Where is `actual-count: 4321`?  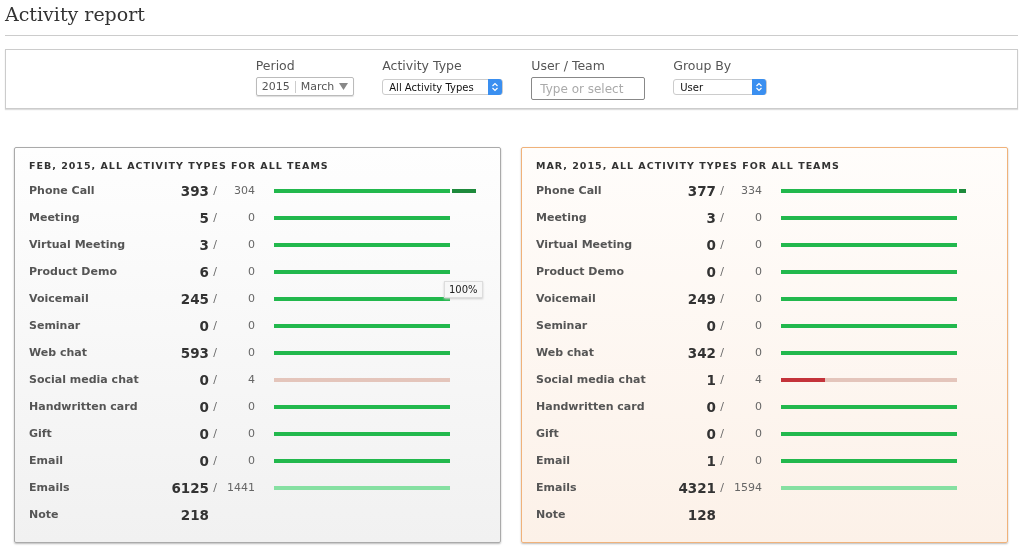 actual-count: 4321 is located at coordinates (696, 487).